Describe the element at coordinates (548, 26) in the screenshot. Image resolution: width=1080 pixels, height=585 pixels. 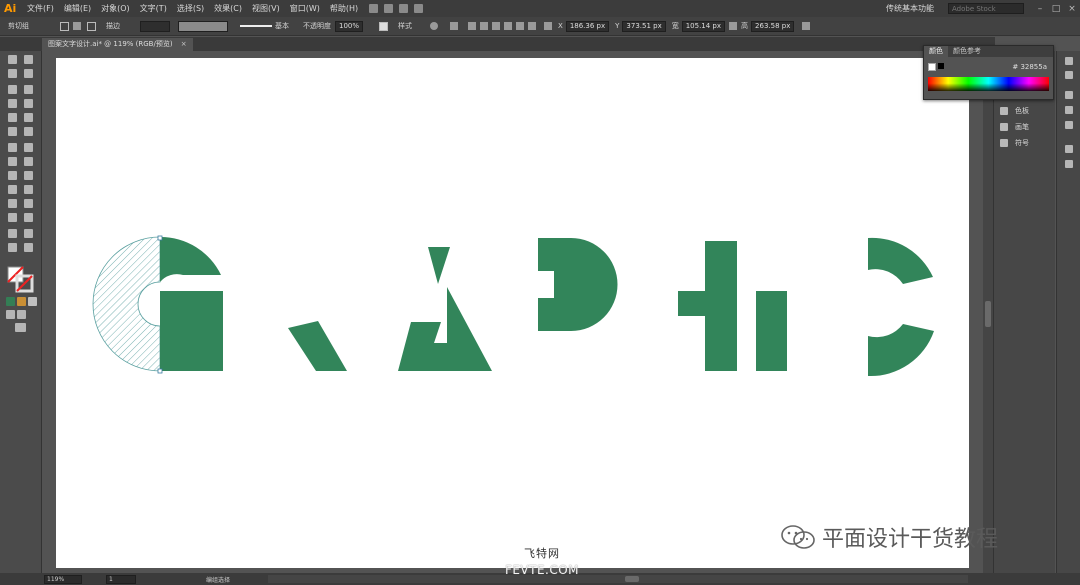
I see `transform-icon` at that location.